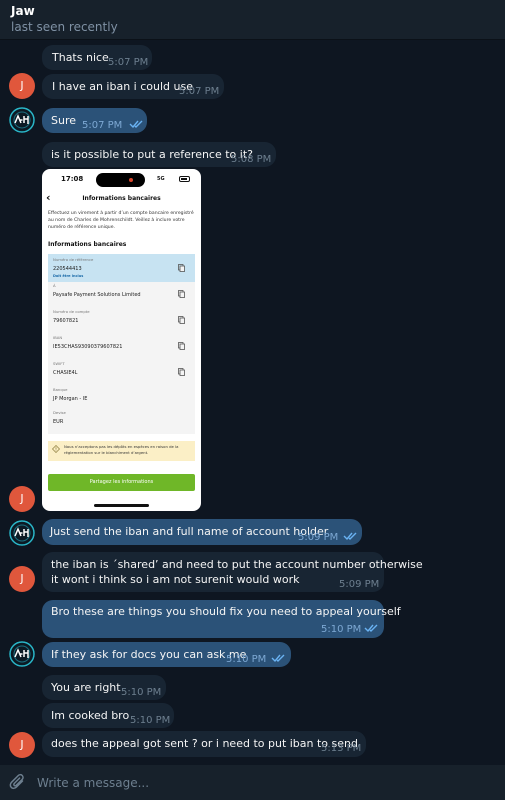  I want to click on message-bubble: Thats nice 5:07 PM, so click(97, 57).